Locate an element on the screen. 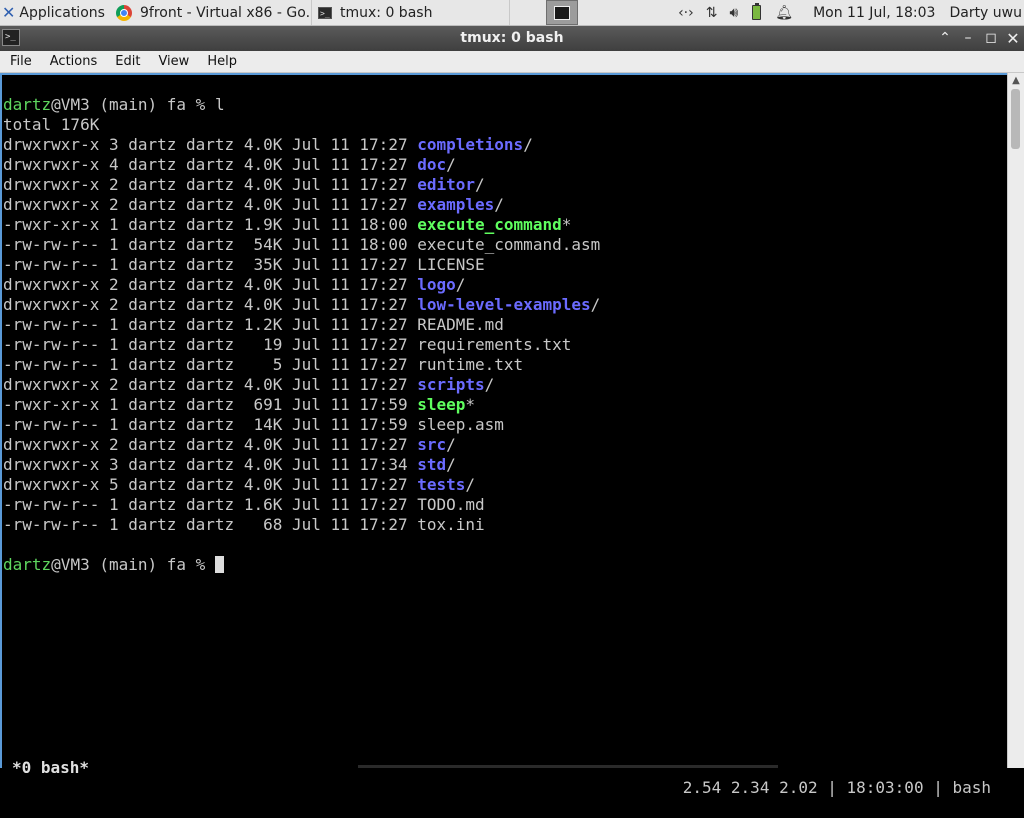 The width and height of the screenshot is (1024, 818). file-name: runtime.txt is located at coordinates (470, 364).